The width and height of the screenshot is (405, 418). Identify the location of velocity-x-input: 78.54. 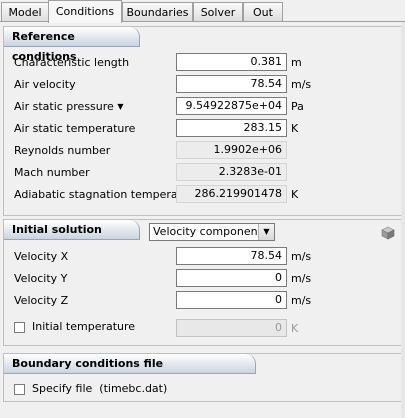
(231, 256).